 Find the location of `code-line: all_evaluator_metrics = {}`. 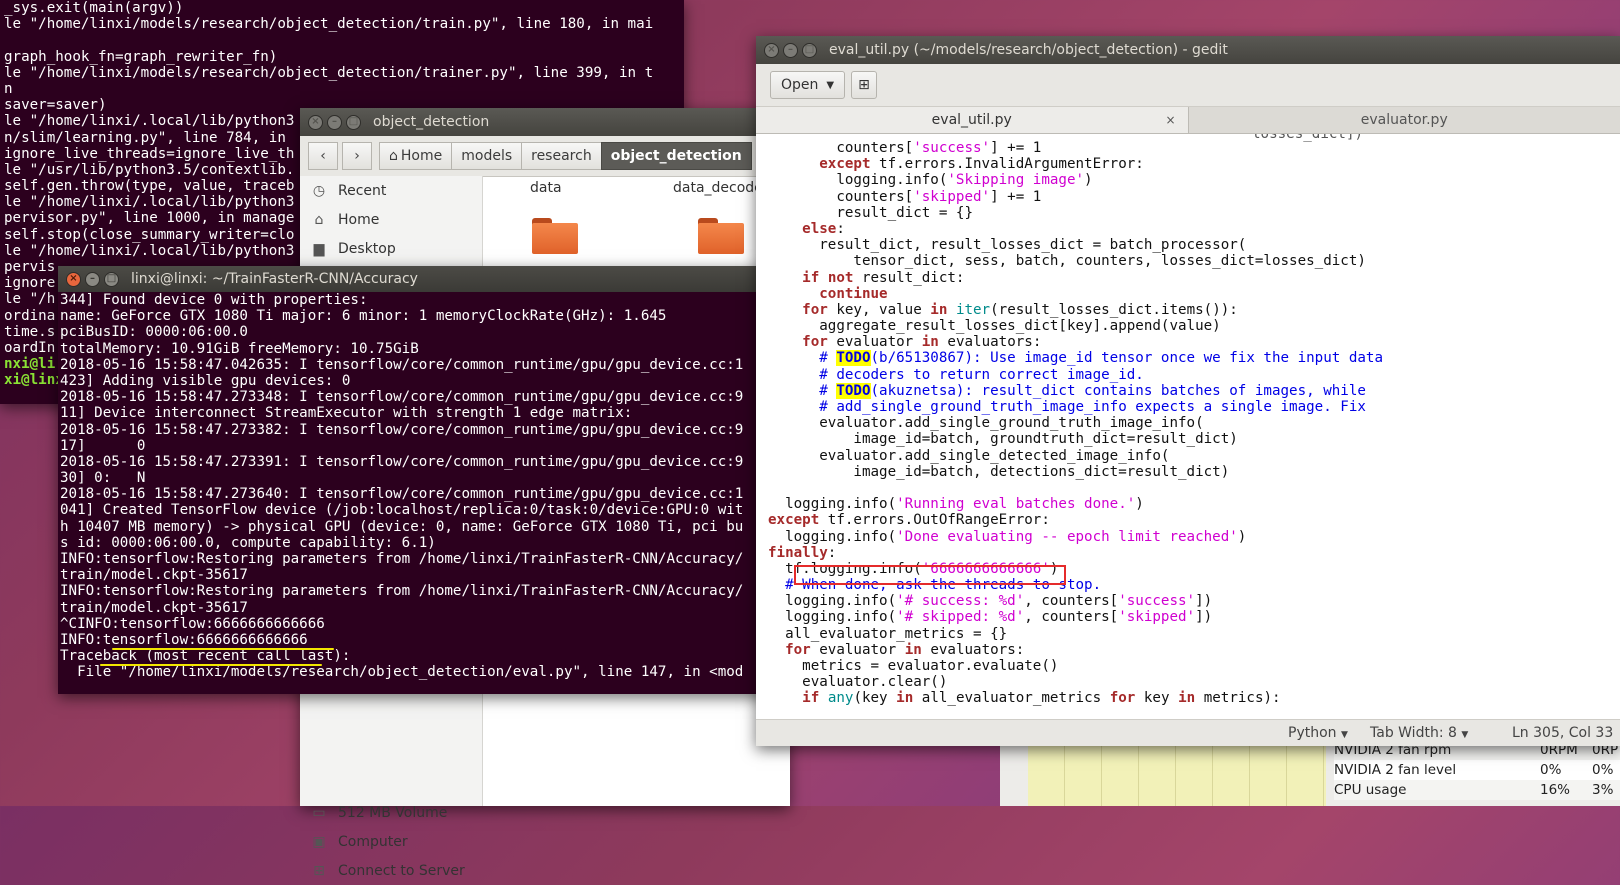

code-line: all_evaluator_metrics = {} is located at coordinates (1069, 634).